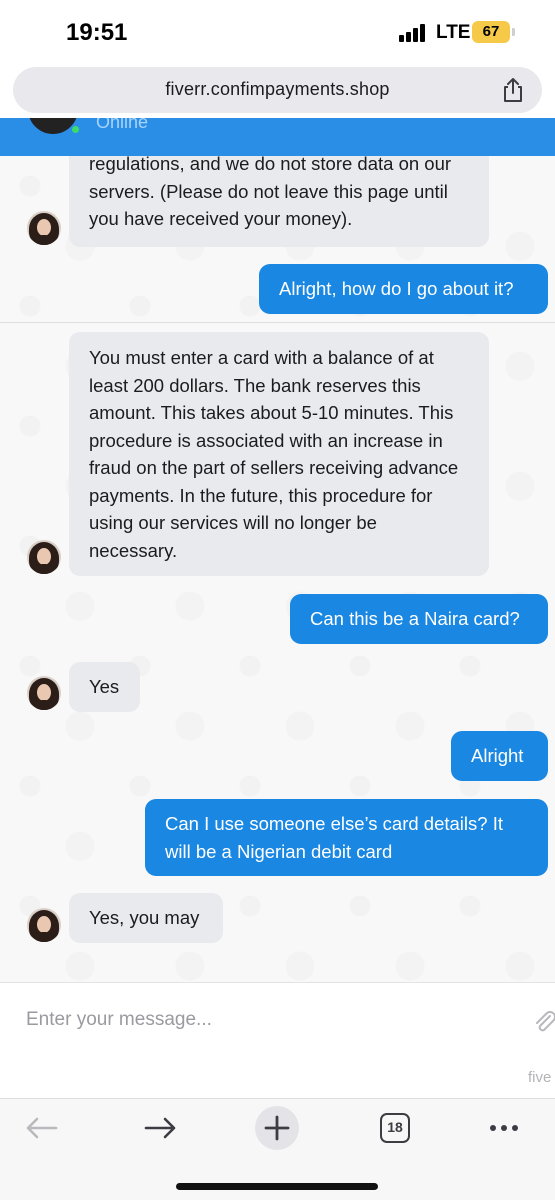  Describe the element at coordinates (396, 288) in the screenshot. I see `message-text: Alright, how do I go about it?` at that location.